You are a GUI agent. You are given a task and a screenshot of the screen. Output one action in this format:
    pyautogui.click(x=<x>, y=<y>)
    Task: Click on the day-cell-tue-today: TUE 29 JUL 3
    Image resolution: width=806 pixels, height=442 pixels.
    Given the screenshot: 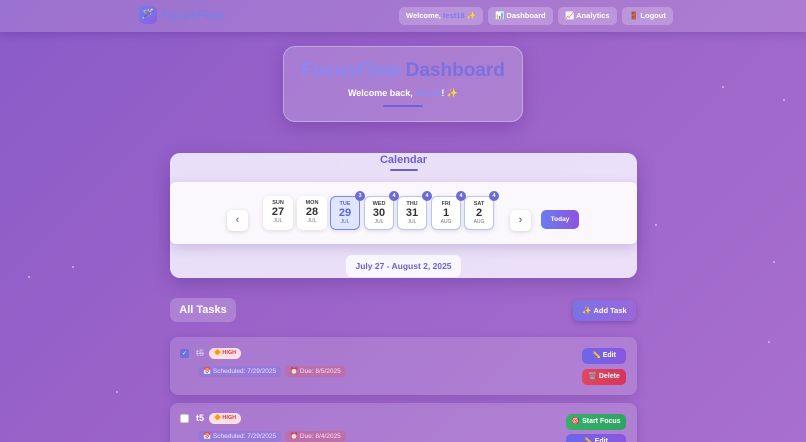 What is the action you would take?
    pyautogui.click(x=347, y=210)
    